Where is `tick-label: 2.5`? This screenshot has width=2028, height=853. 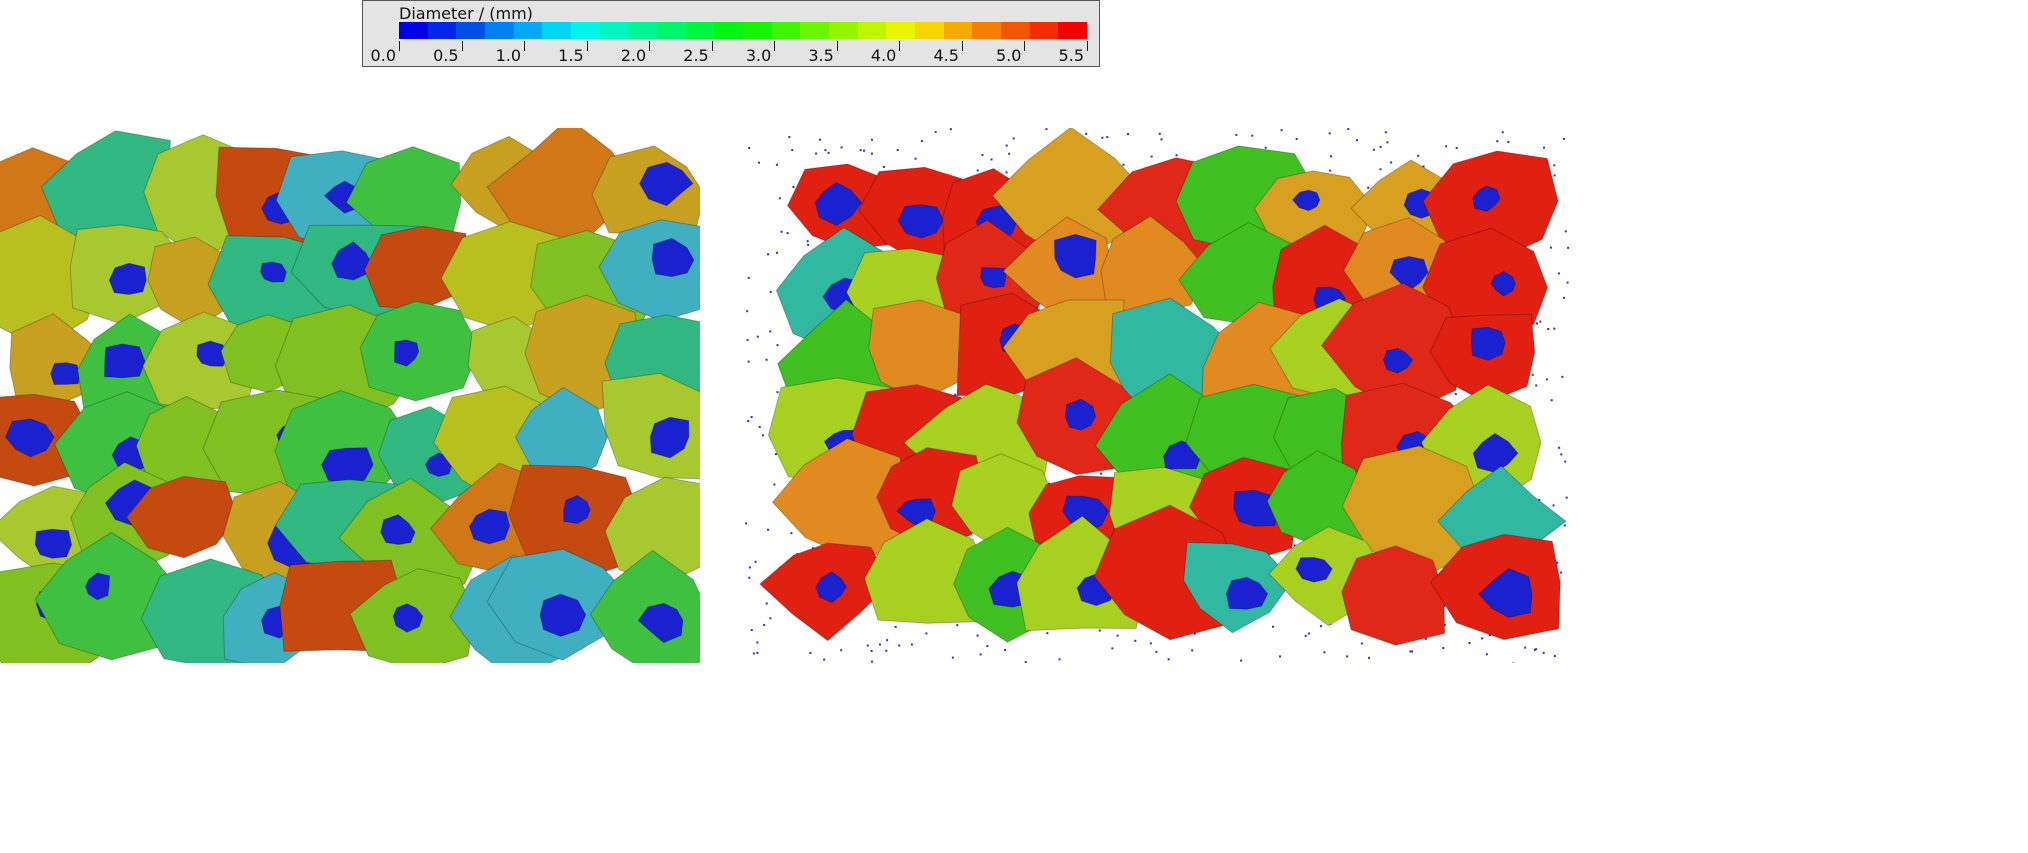
tick-label: 2.5 is located at coordinates (696, 55).